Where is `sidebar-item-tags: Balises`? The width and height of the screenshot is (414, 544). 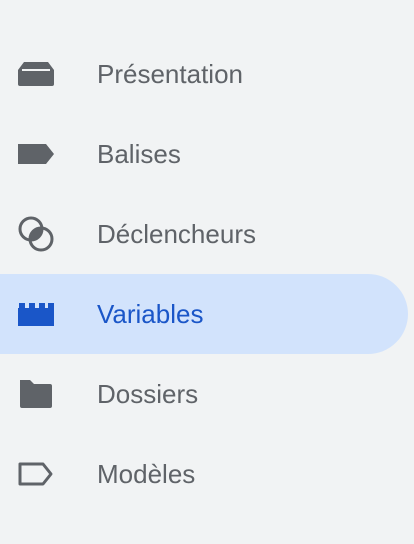 sidebar-item-tags: Balises is located at coordinates (204, 154).